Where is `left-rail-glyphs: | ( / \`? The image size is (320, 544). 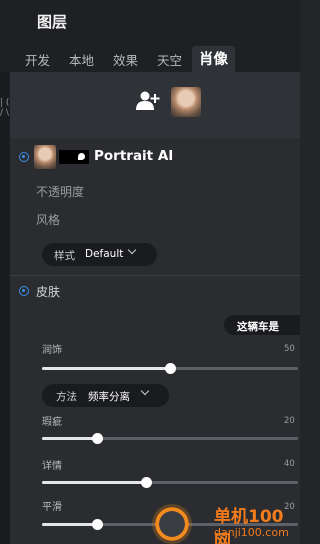
left-rail-glyphs: | ( / \ is located at coordinates (5, 108).